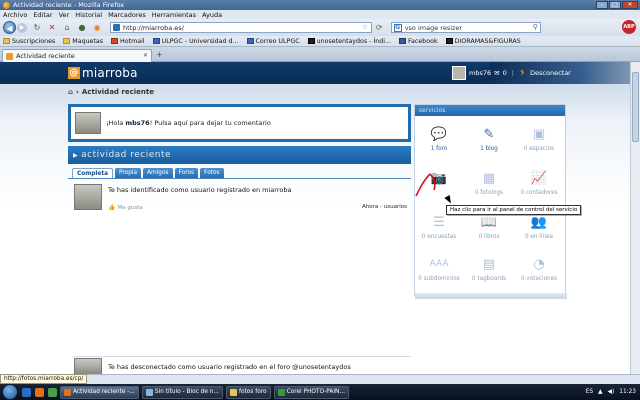  Describe the element at coordinates (15, 15) in the screenshot. I see `menu-archivo: Archivo` at that location.